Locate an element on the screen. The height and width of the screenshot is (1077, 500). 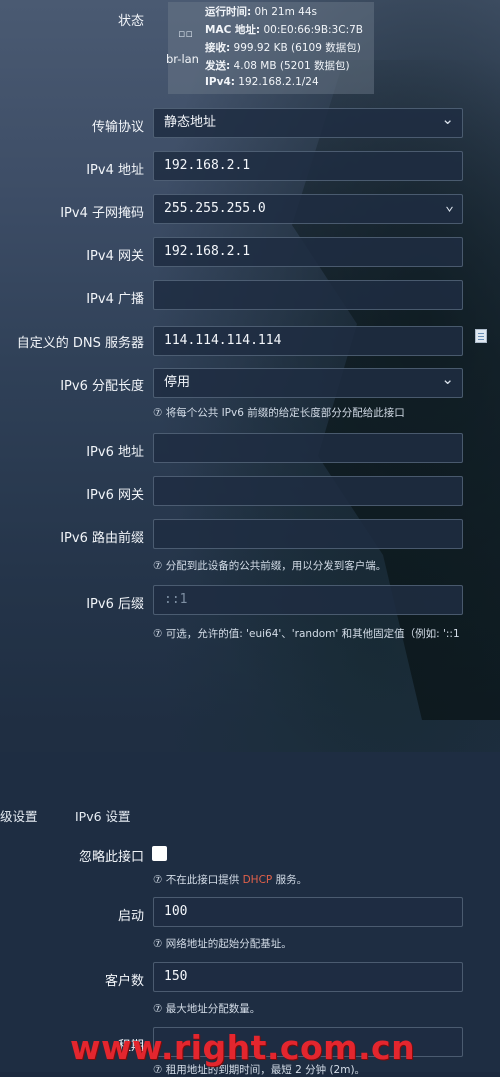
netmask-select: 255.255.255.0 is located at coordinates (308, 207).